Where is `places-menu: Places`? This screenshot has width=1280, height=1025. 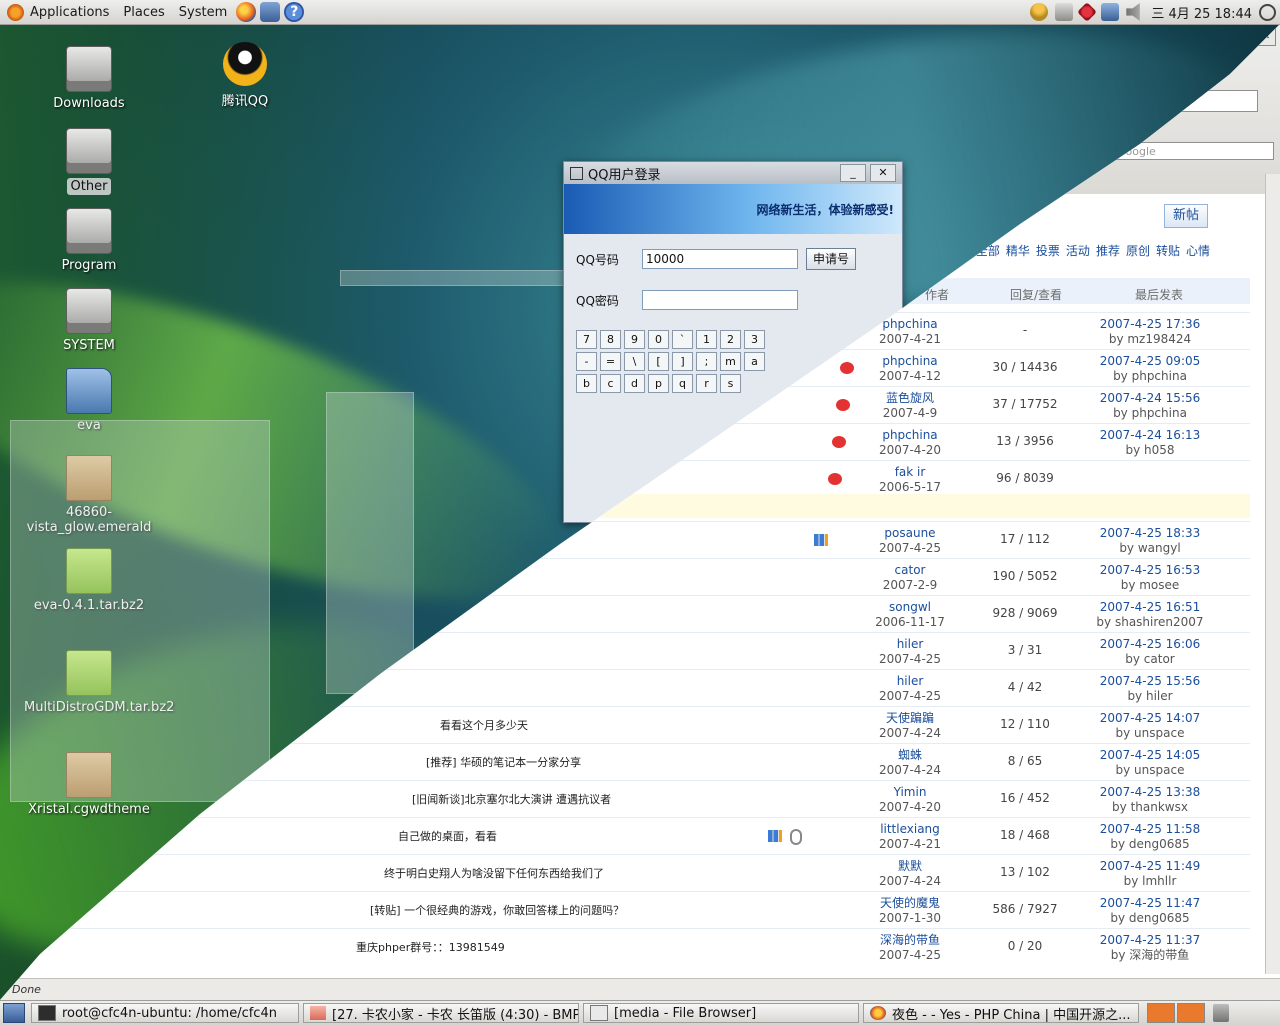 places-menu: Places is located at coordinates (143, 12).